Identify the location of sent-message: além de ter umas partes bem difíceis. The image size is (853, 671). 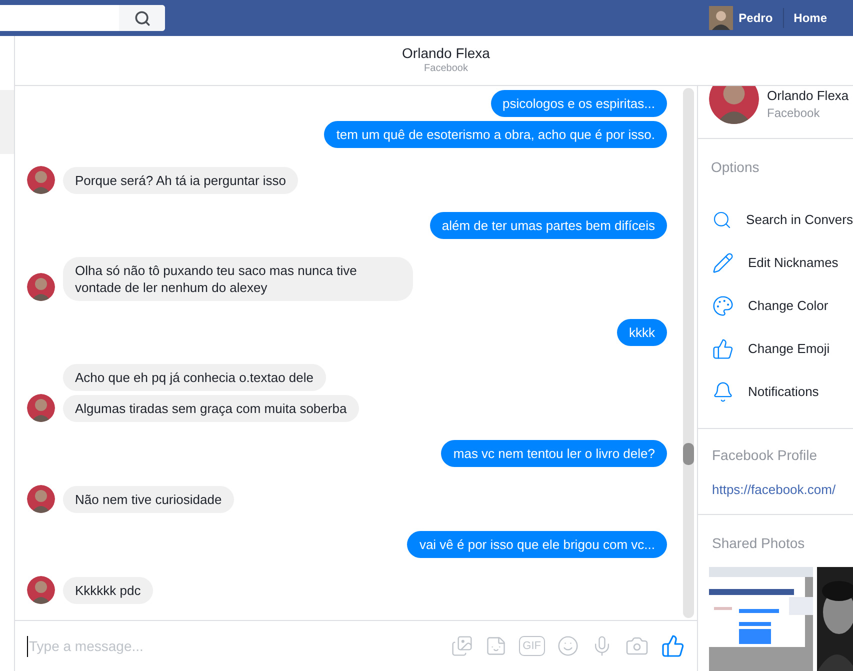
(548, 225).